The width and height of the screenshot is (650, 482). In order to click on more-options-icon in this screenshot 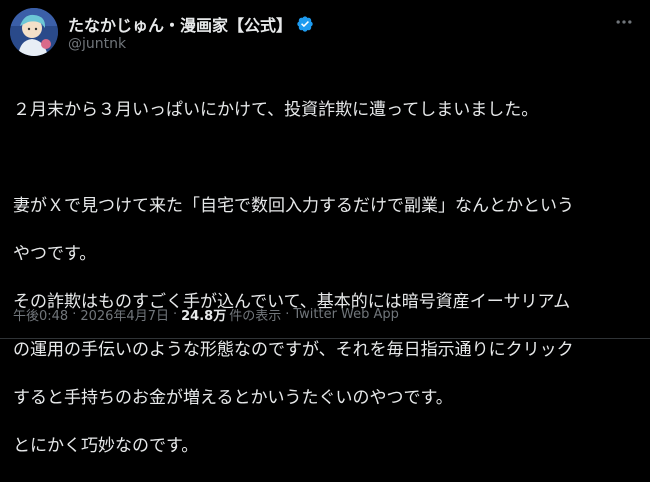, I will do `click(624, 22)`.